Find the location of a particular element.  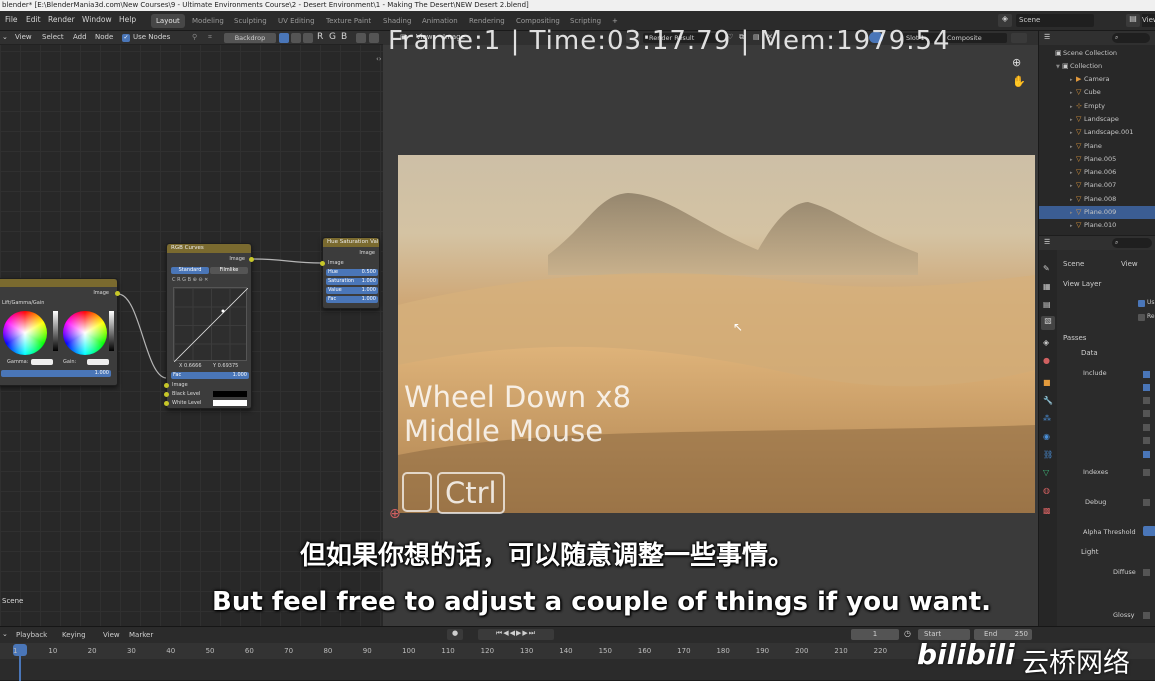

object-tab-icon: ■ is located at coordinates (1047, 382).